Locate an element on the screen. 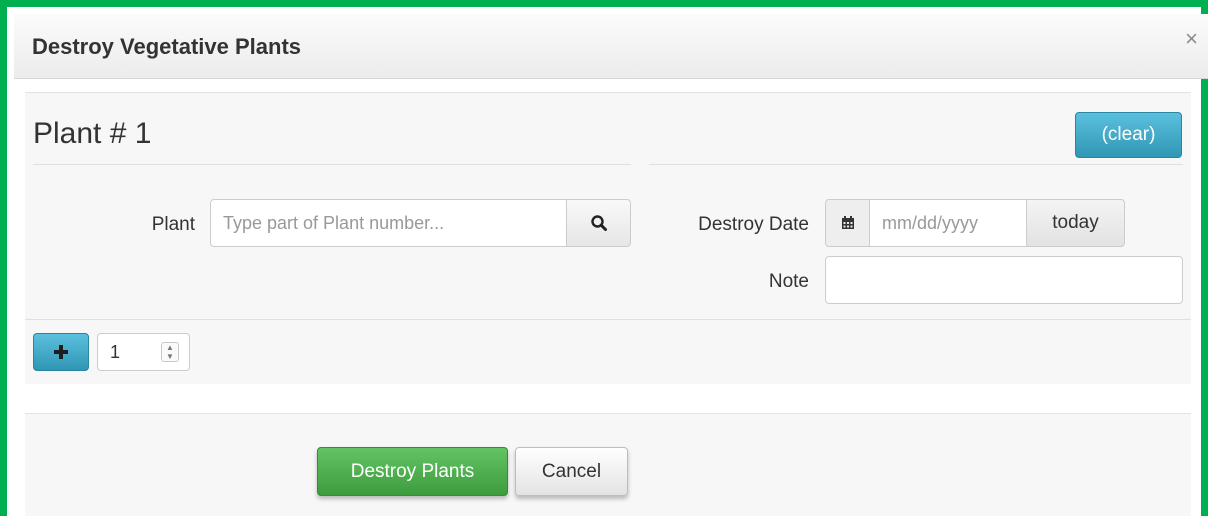  add-plant-button is located at coordinates (61, 352).